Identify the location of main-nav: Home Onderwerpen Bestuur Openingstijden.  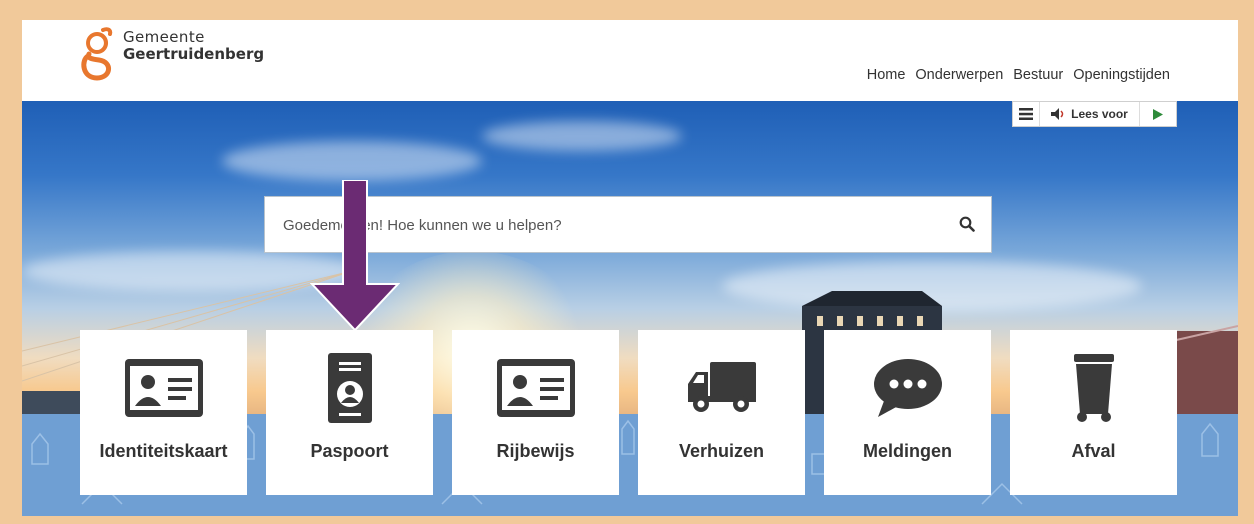
(1018, 75).